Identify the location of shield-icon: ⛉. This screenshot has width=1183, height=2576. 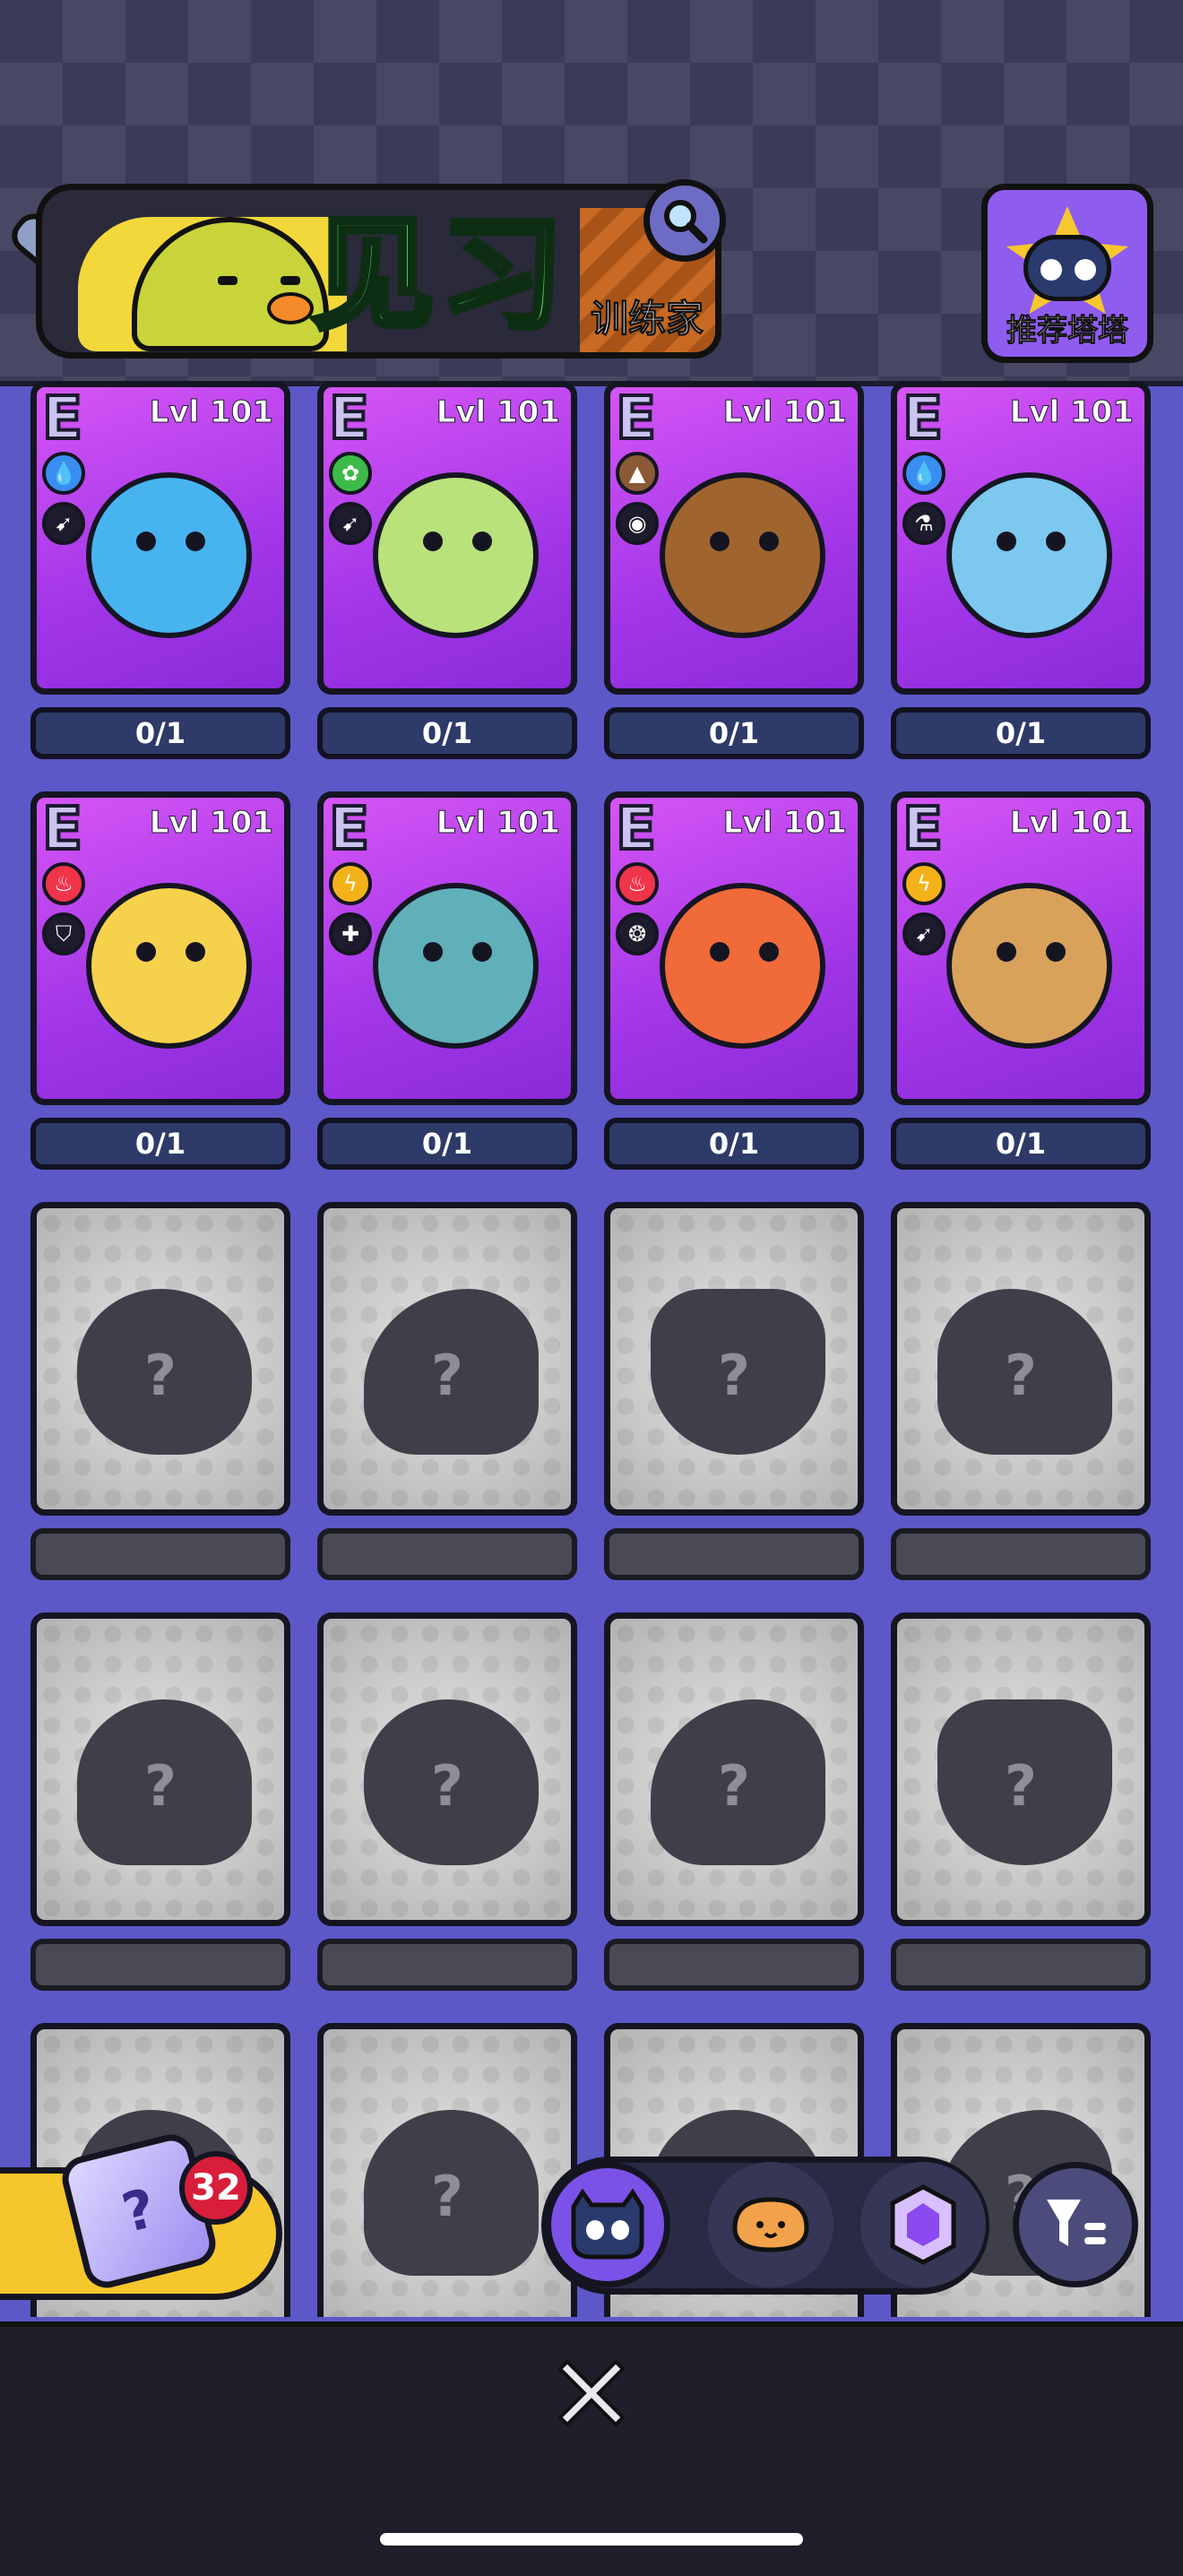
(63, 933).